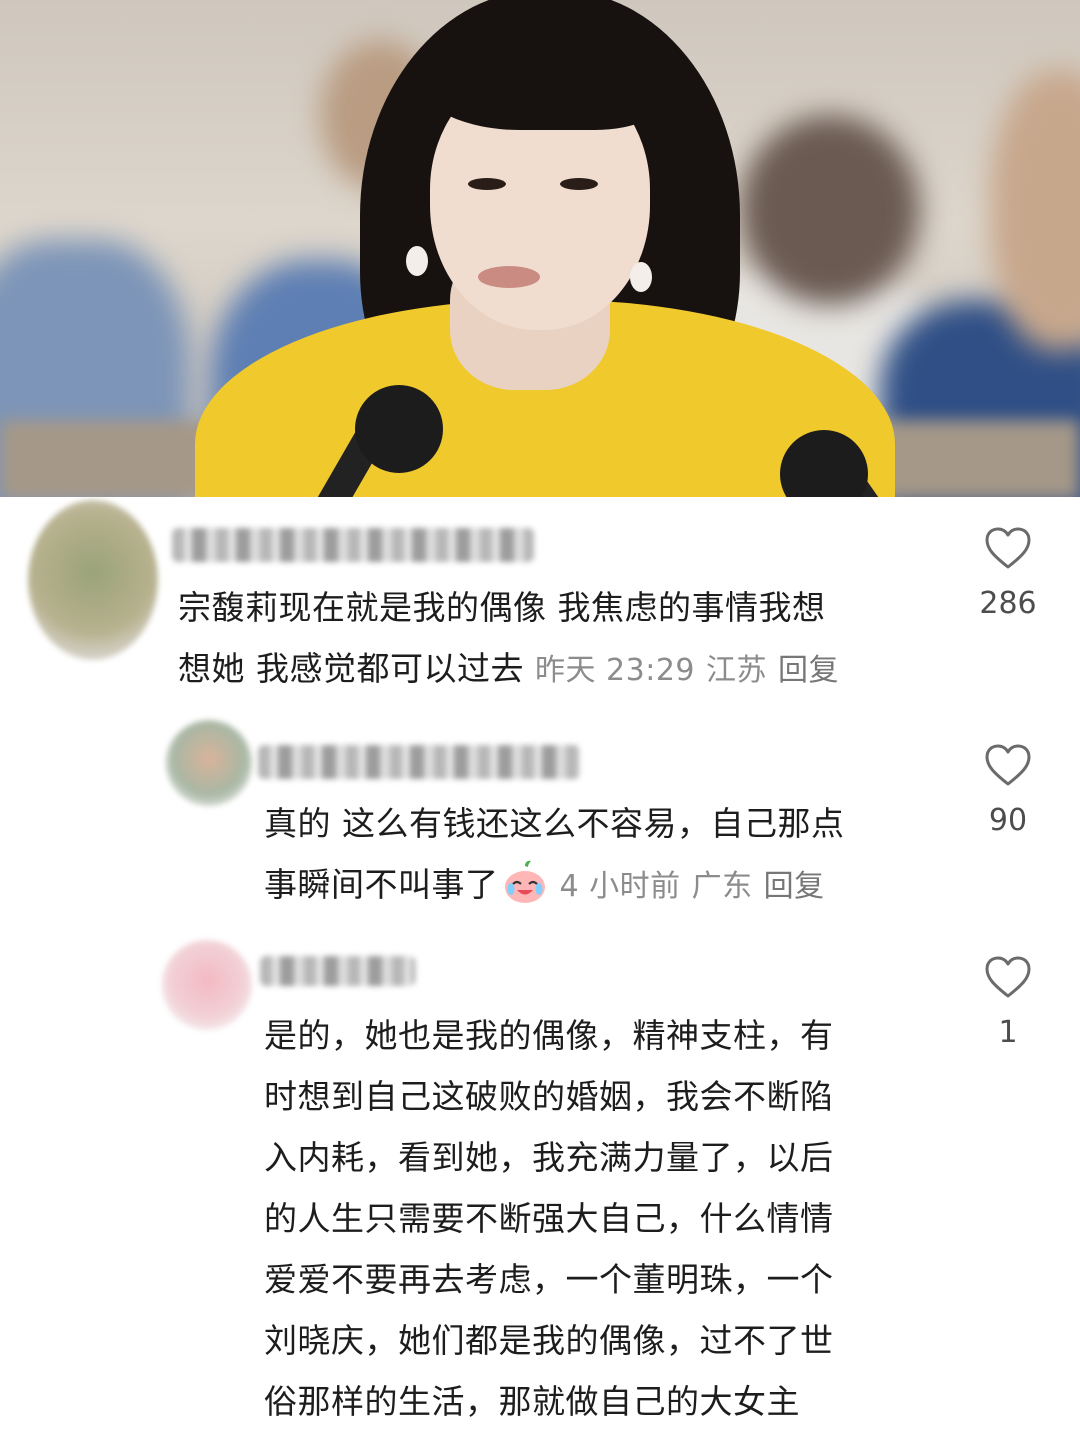 This screenshot has width=1080, height=1440. Describe the element at coordinates (830, 210) in the screenshot. I see `background-head-middle` at that location.